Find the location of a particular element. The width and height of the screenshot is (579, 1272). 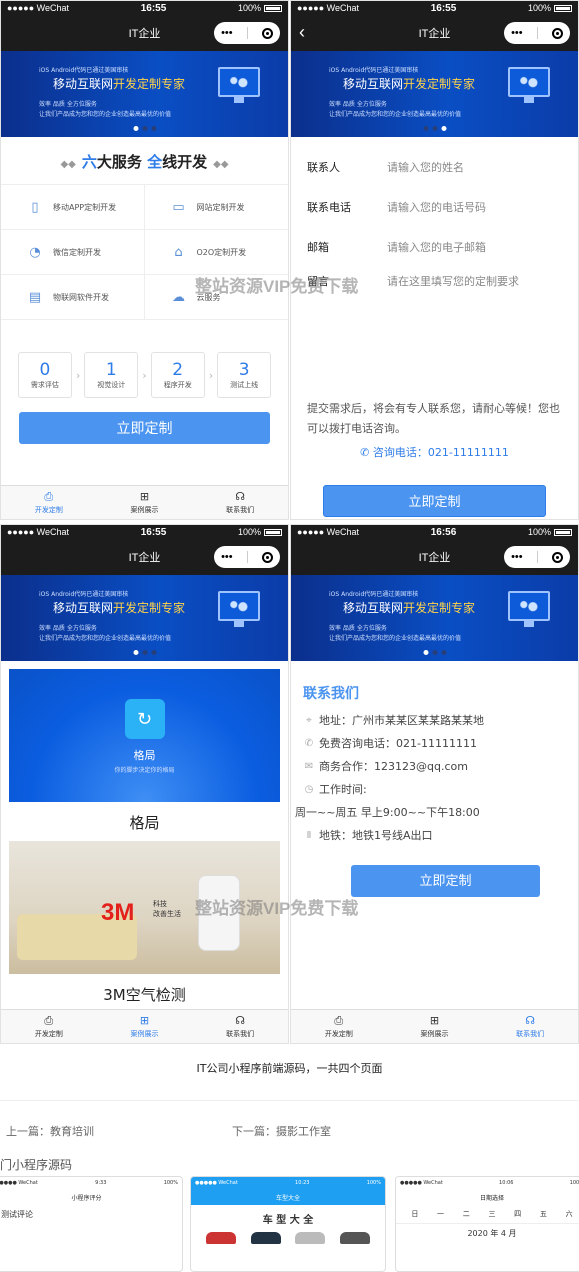

clock: 16:55 is located at coordinates (153, 8).